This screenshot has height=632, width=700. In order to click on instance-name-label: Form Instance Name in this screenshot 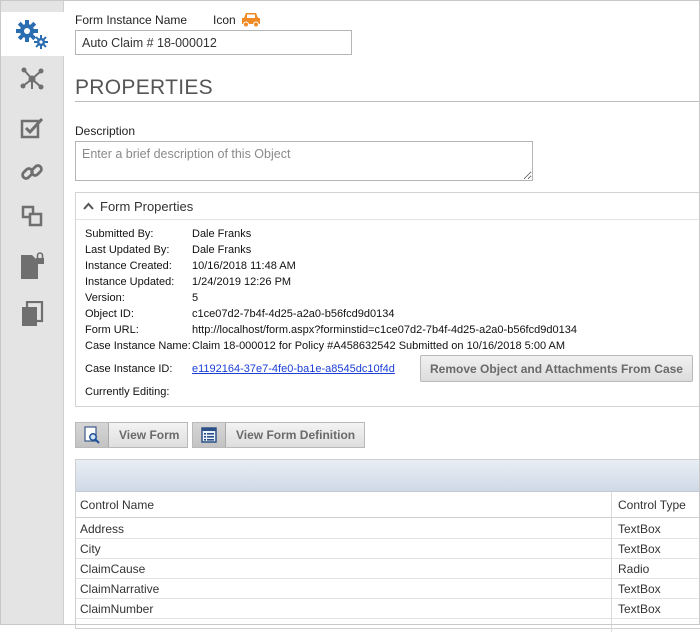, I will do `click(131, 20)`.